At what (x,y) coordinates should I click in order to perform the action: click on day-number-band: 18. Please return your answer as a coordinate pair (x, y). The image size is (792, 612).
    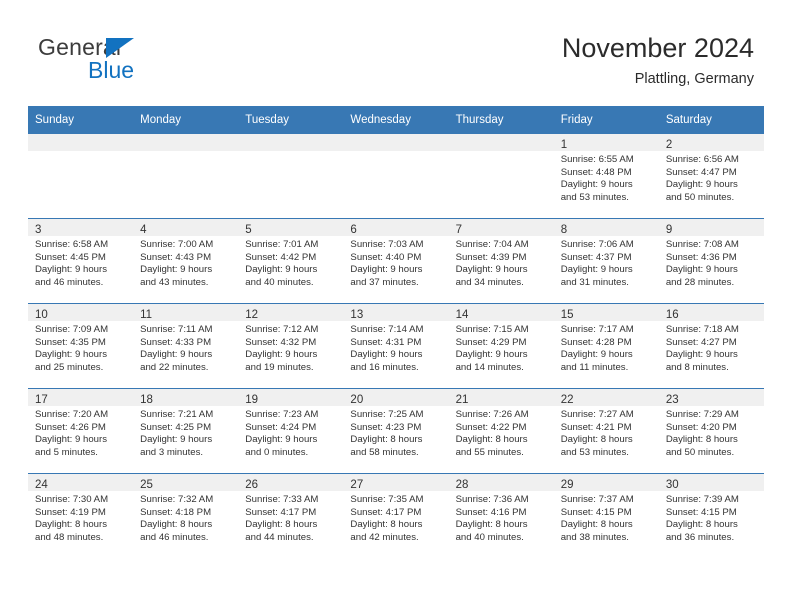
    Looking at the image, I should click on (186, 397).